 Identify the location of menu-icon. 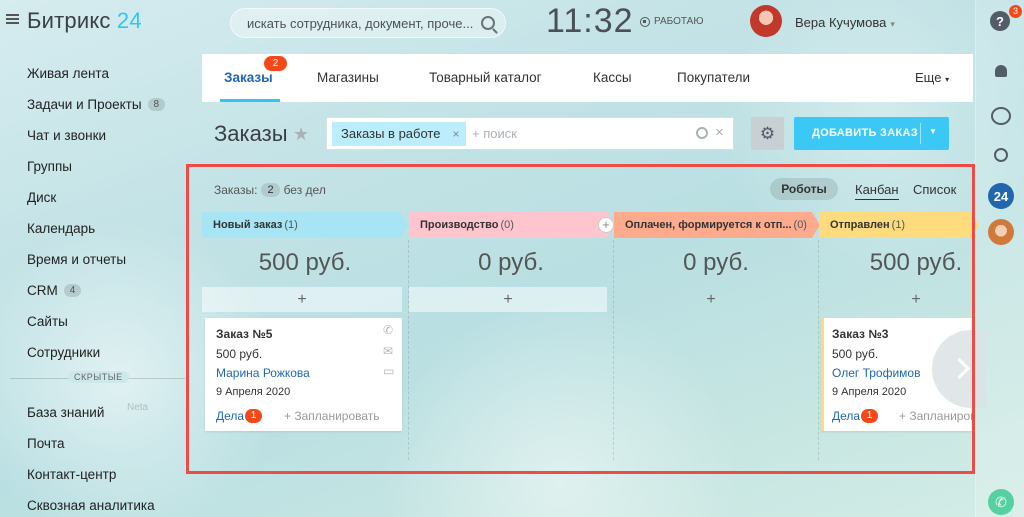
(12, 19).